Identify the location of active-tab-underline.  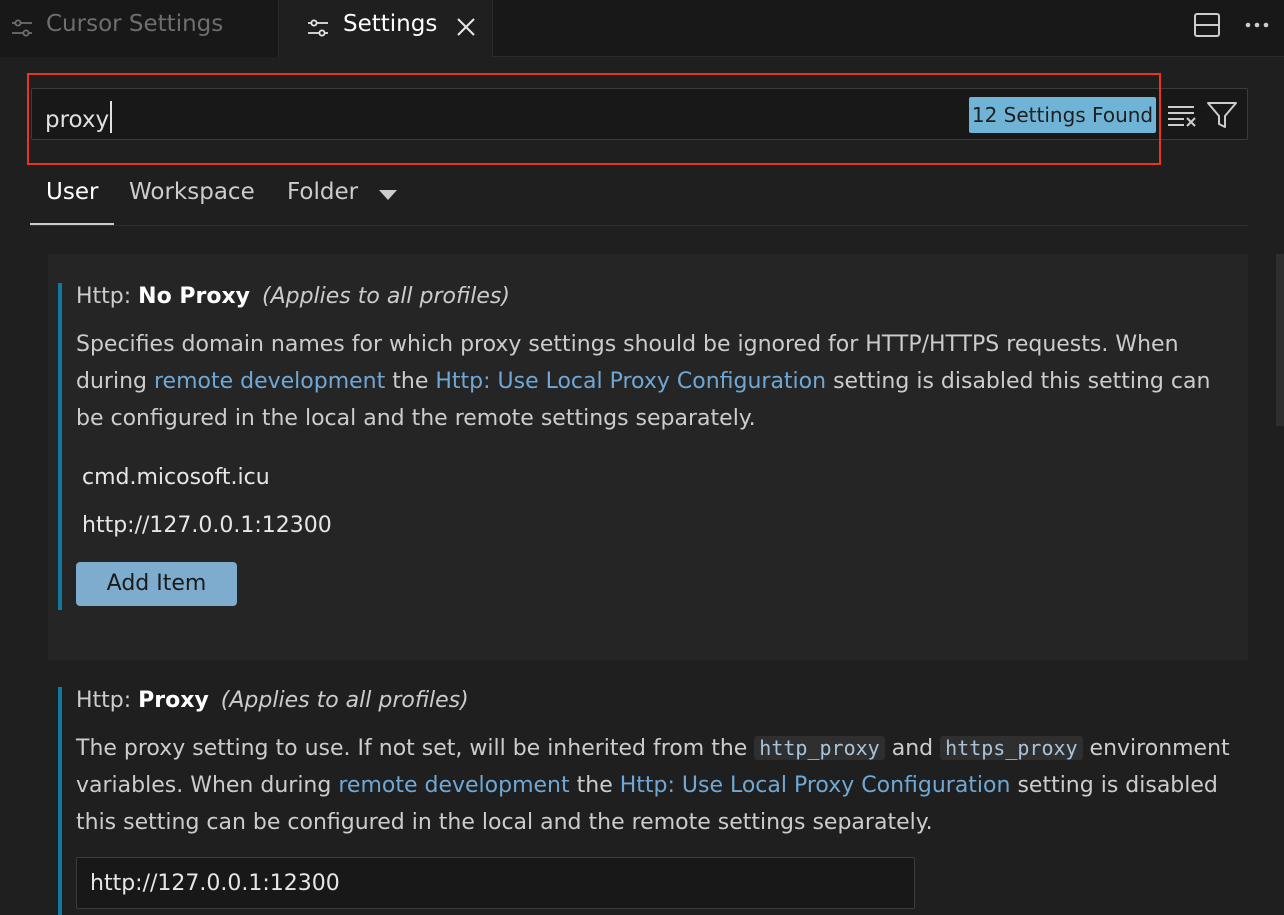
(72, 224).